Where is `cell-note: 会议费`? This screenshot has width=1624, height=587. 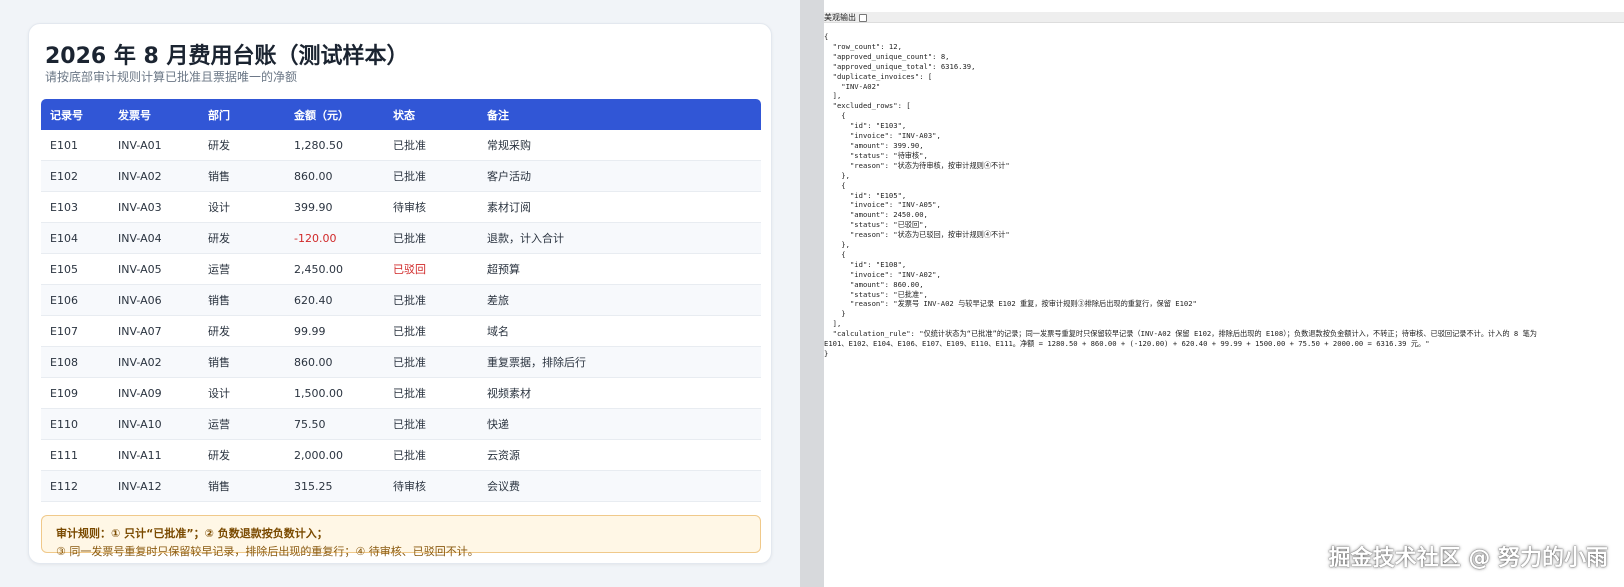 cell-note: 会议费 is located at coordinates (619, 486).